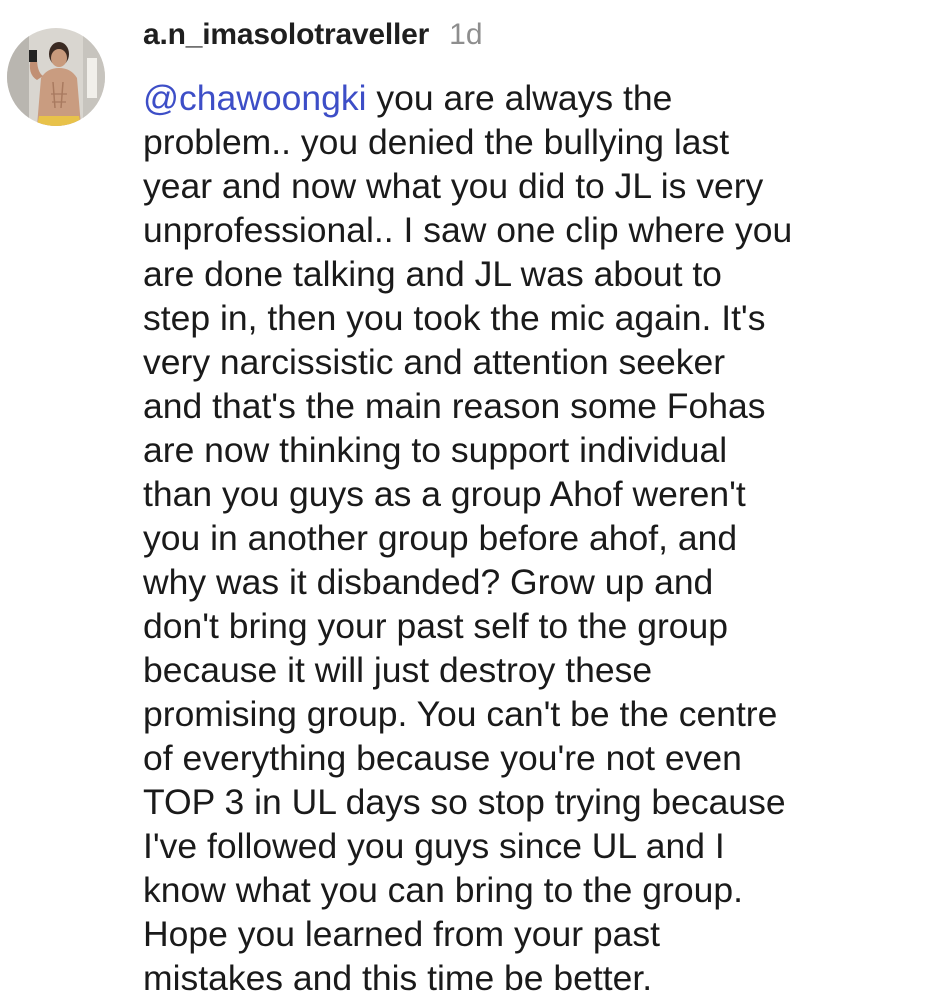 The height and width of the screenshot is (1005, 934). I want to click on comment-line: problem.. you denied the bullying last, so click(436, 142).